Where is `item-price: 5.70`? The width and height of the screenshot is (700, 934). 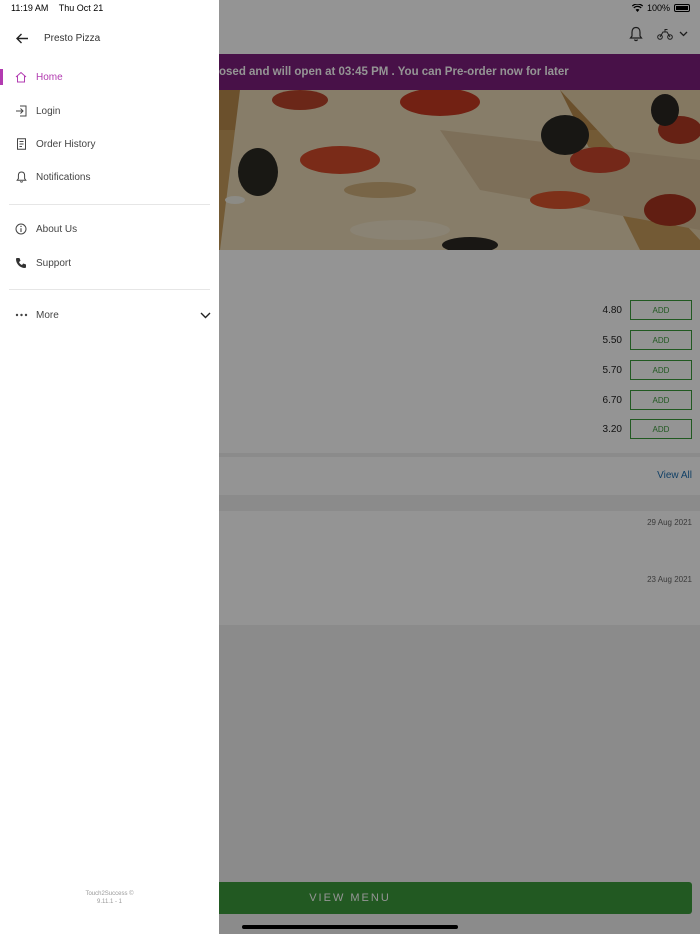
item-price: 5.70 is located at coordinates (612, 370).